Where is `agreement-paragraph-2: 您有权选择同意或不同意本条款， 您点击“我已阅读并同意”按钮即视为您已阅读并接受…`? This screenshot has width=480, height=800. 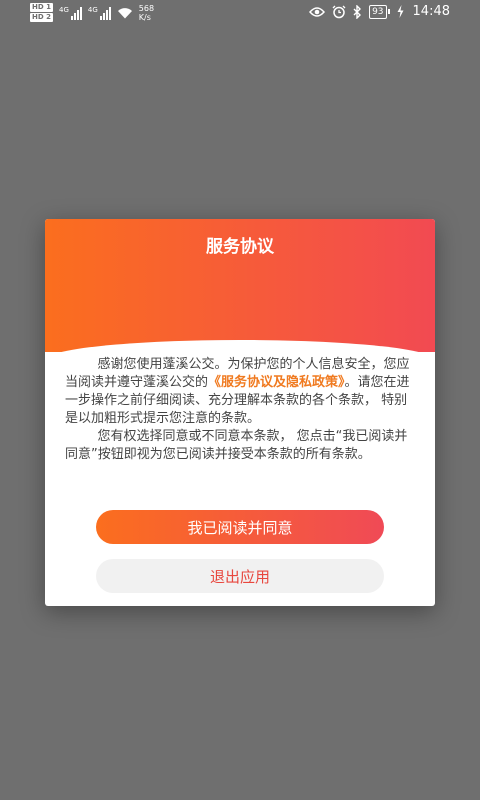 agreement-paragraph-2: 您有权选择同意或不同意本条款， 您点击“我已阅读并同意”按钮即视为您已阅读并接受… is located at coordinates (236, 445).